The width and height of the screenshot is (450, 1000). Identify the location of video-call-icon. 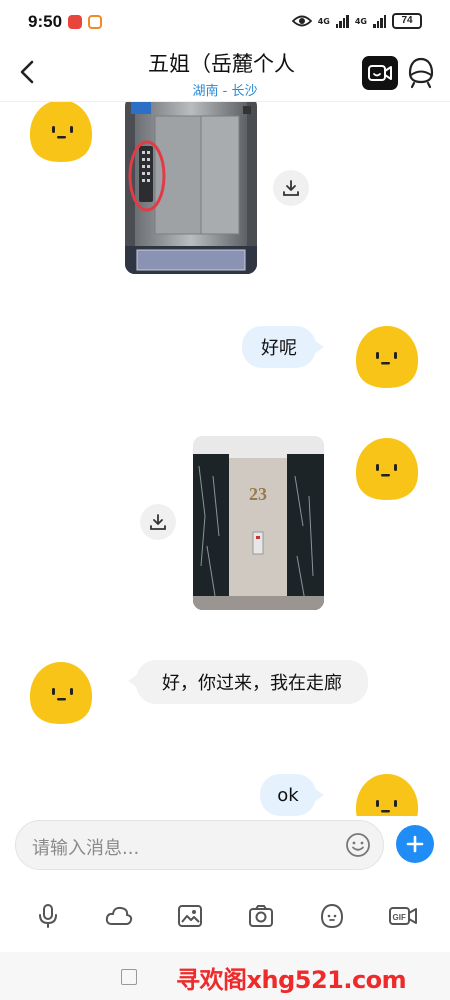
(380, 73).